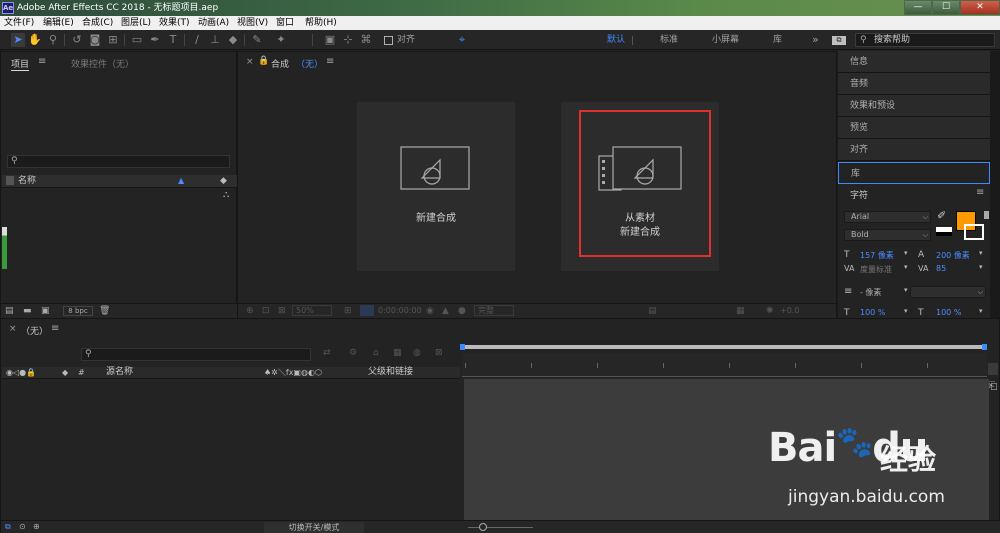  I want to click on leading-value: 200 像素, so click(953, 255).